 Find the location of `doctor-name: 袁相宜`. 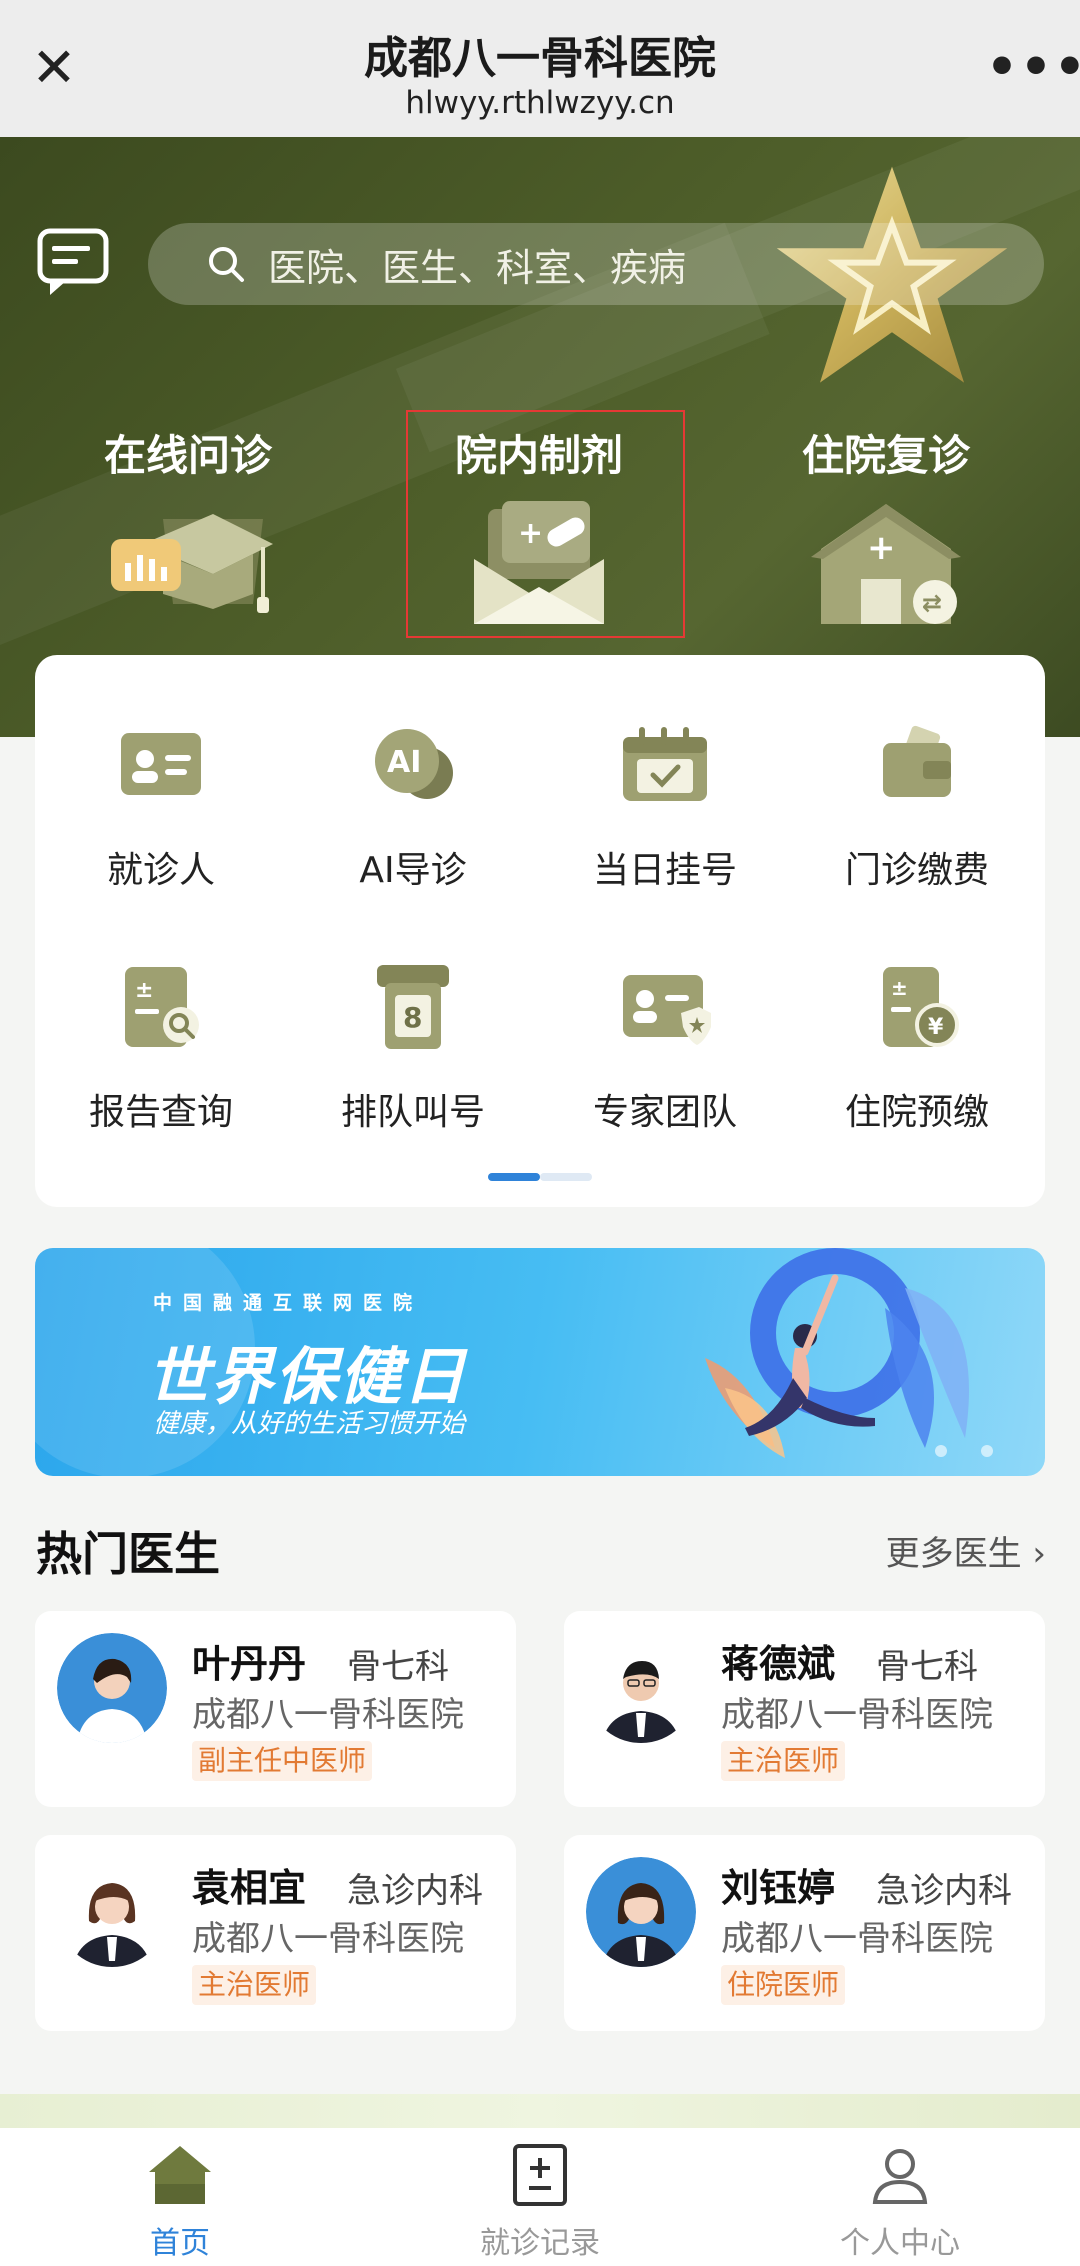

doctor-name: 袁相宜 is located at coordinates (249, 1888).